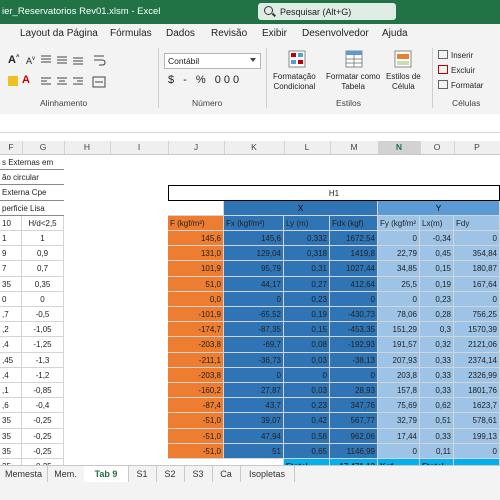 The height and width of the screenshot is (500, 500). What do you see at coordinates (399, 406) in the screenshot?
I see `table-cell: 75,69` at bounding box center [399, 406].